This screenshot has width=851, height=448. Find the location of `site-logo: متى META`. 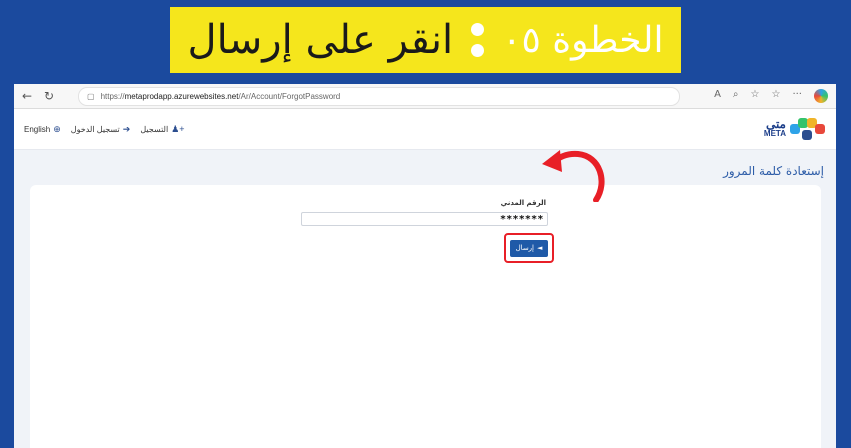

site-logo: متى META is located at coordinates (795, 129).